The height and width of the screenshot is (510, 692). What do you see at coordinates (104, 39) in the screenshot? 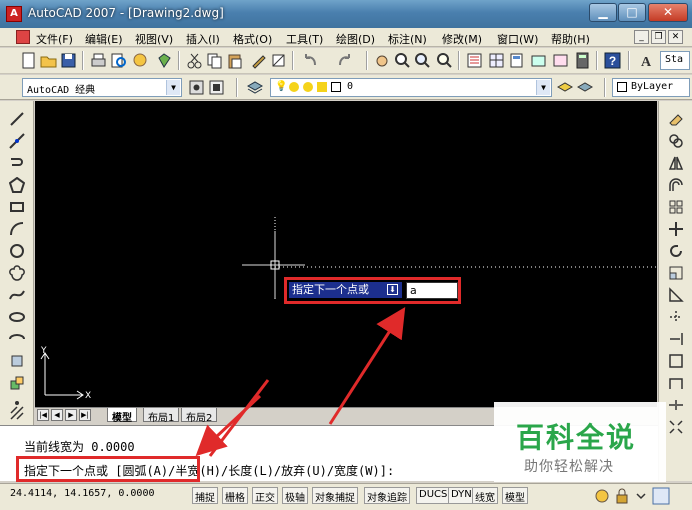
I see `menu-edit: 编辑(E)` at bounding box center [104, 39].